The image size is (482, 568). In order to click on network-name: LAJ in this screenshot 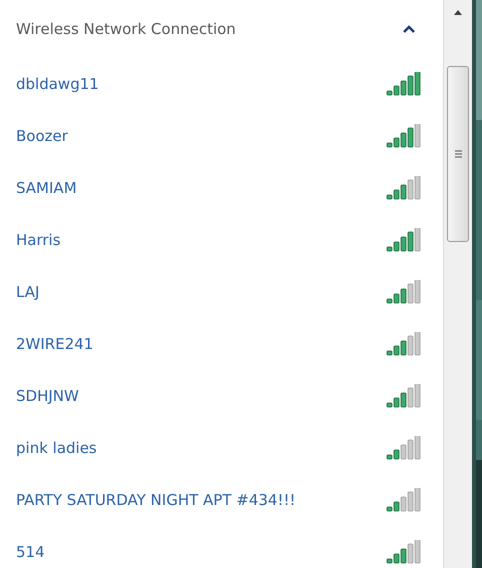, I will do `click(28, 292)`.